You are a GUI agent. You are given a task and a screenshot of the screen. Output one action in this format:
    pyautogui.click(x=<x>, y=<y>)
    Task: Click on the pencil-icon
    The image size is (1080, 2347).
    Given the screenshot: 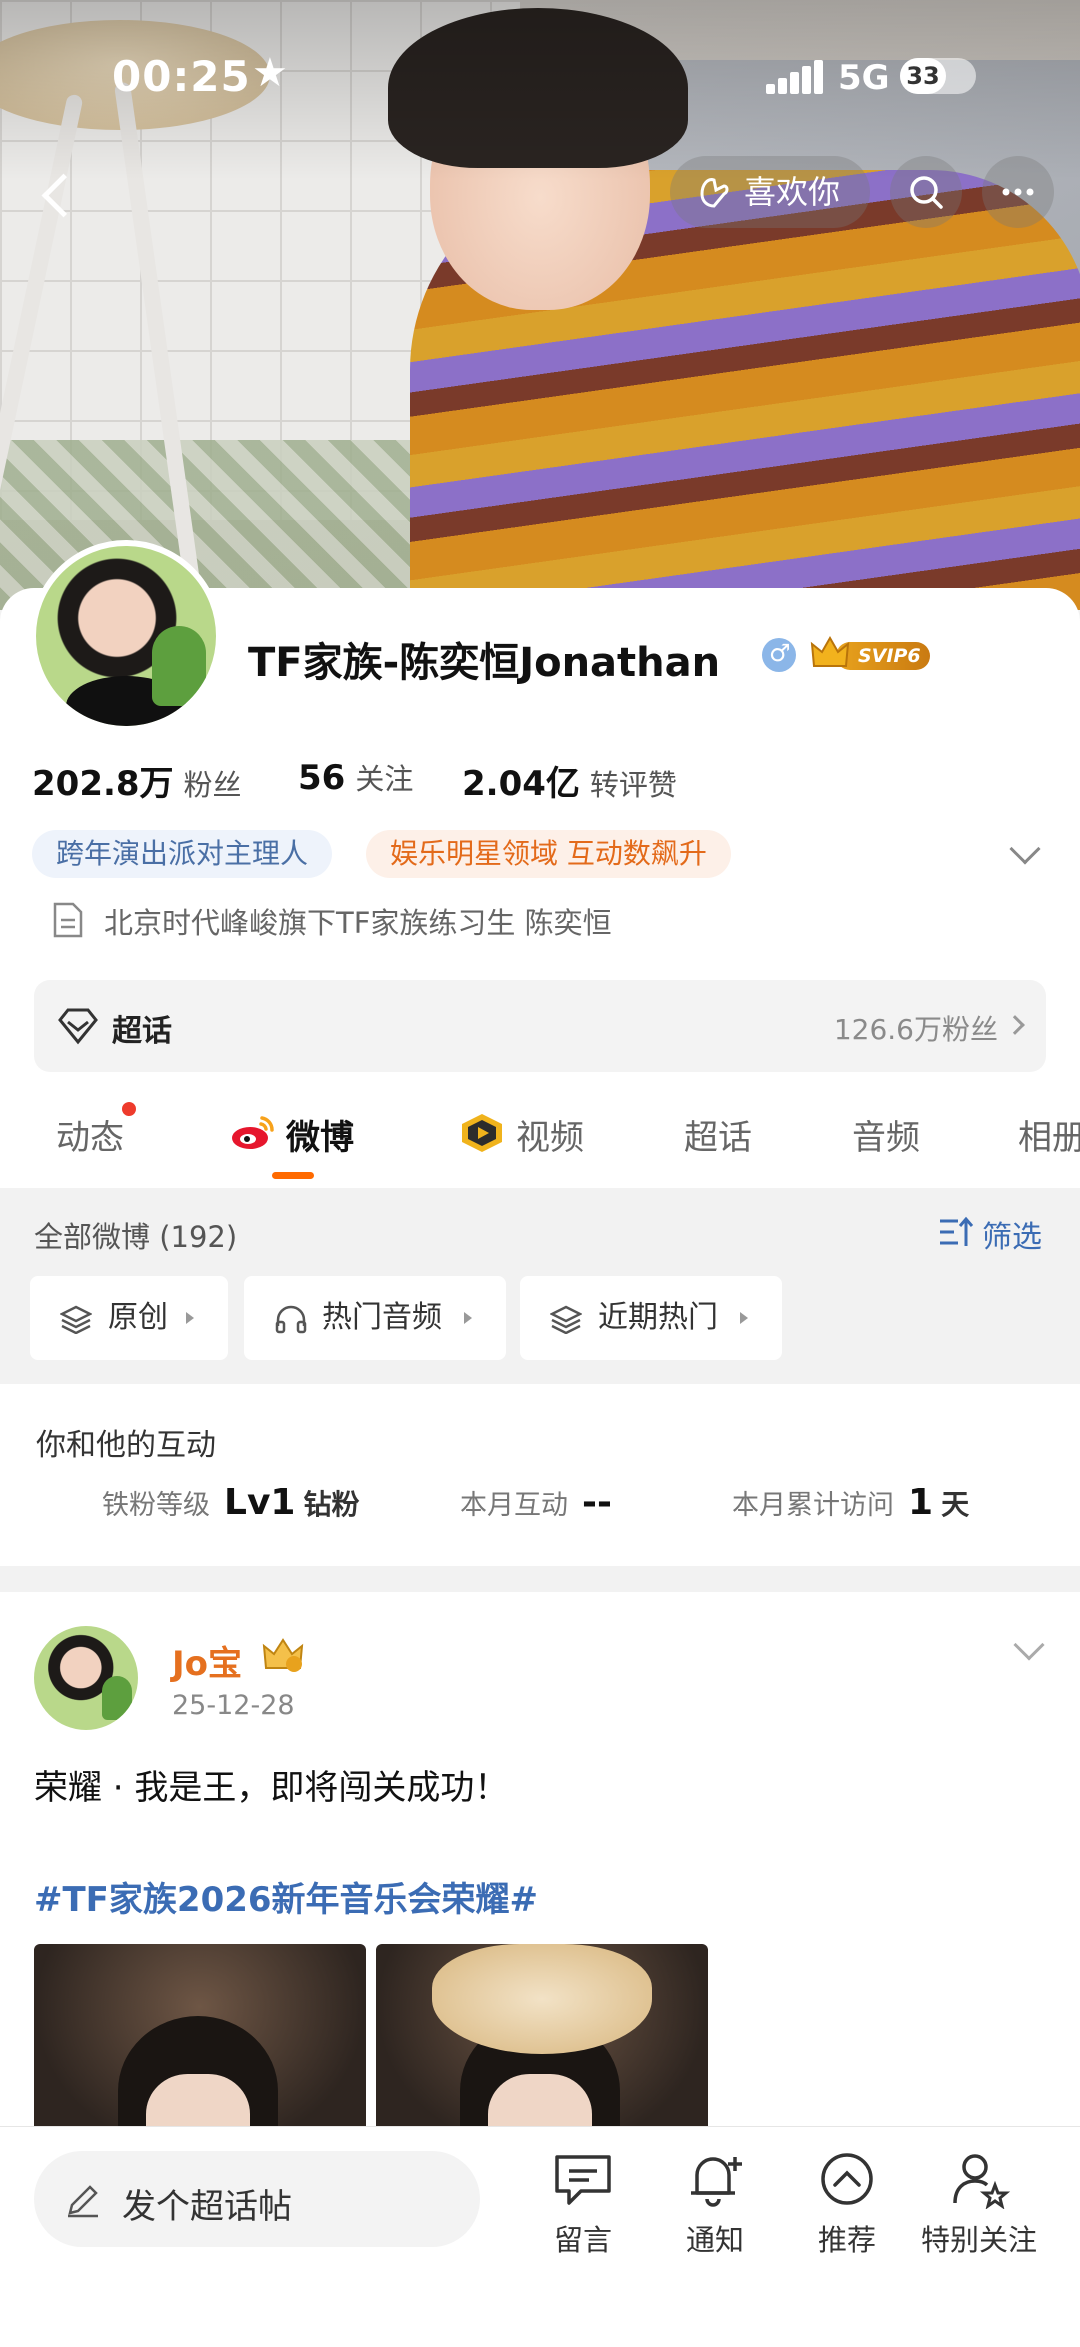 What is the action you would take?
    pyautogui.click(x=83, y=2201)
    